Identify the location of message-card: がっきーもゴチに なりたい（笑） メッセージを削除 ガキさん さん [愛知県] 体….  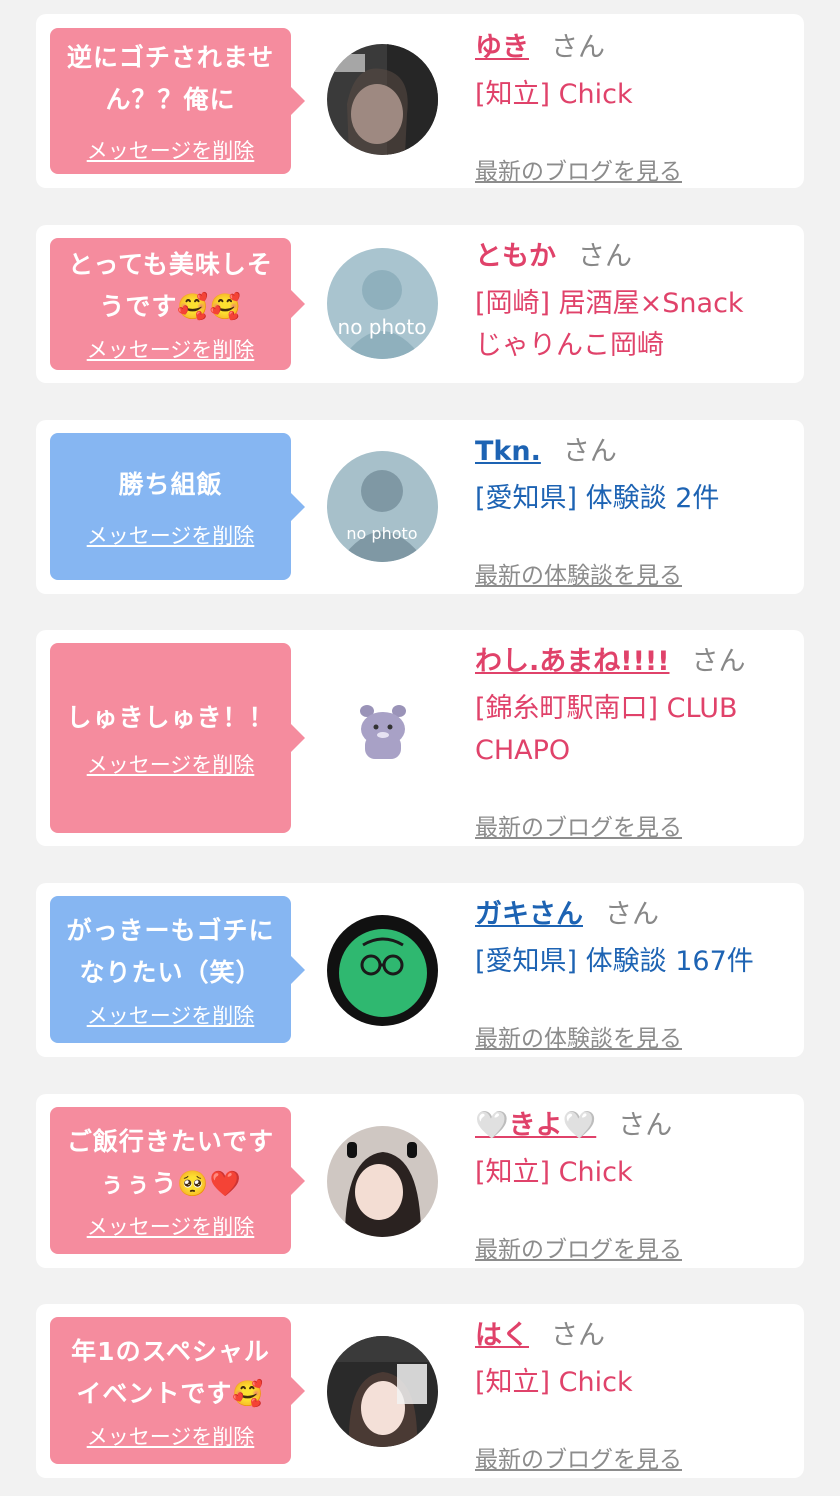
(420, 970).